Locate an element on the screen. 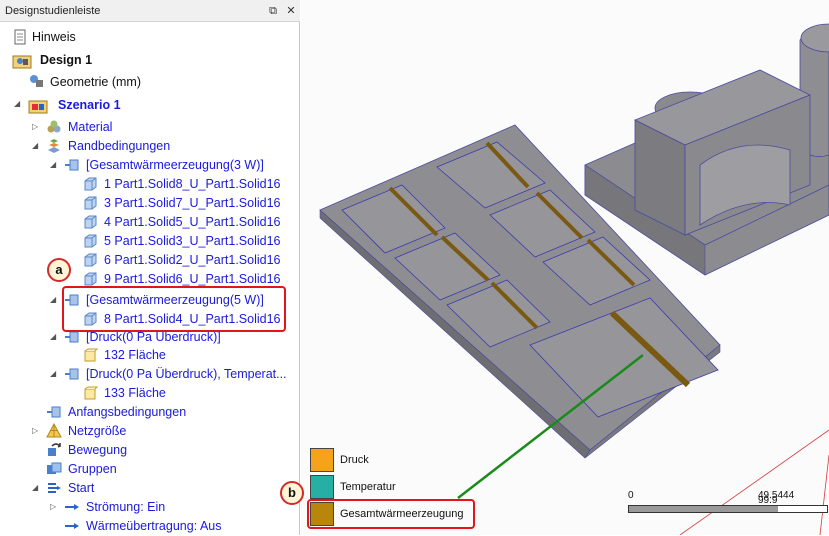 Image resolution: width=829 pixels, height=536 pixels. tree-item-initial-conditions: Anfangsbedingungen is located at coordinates (150, 412).